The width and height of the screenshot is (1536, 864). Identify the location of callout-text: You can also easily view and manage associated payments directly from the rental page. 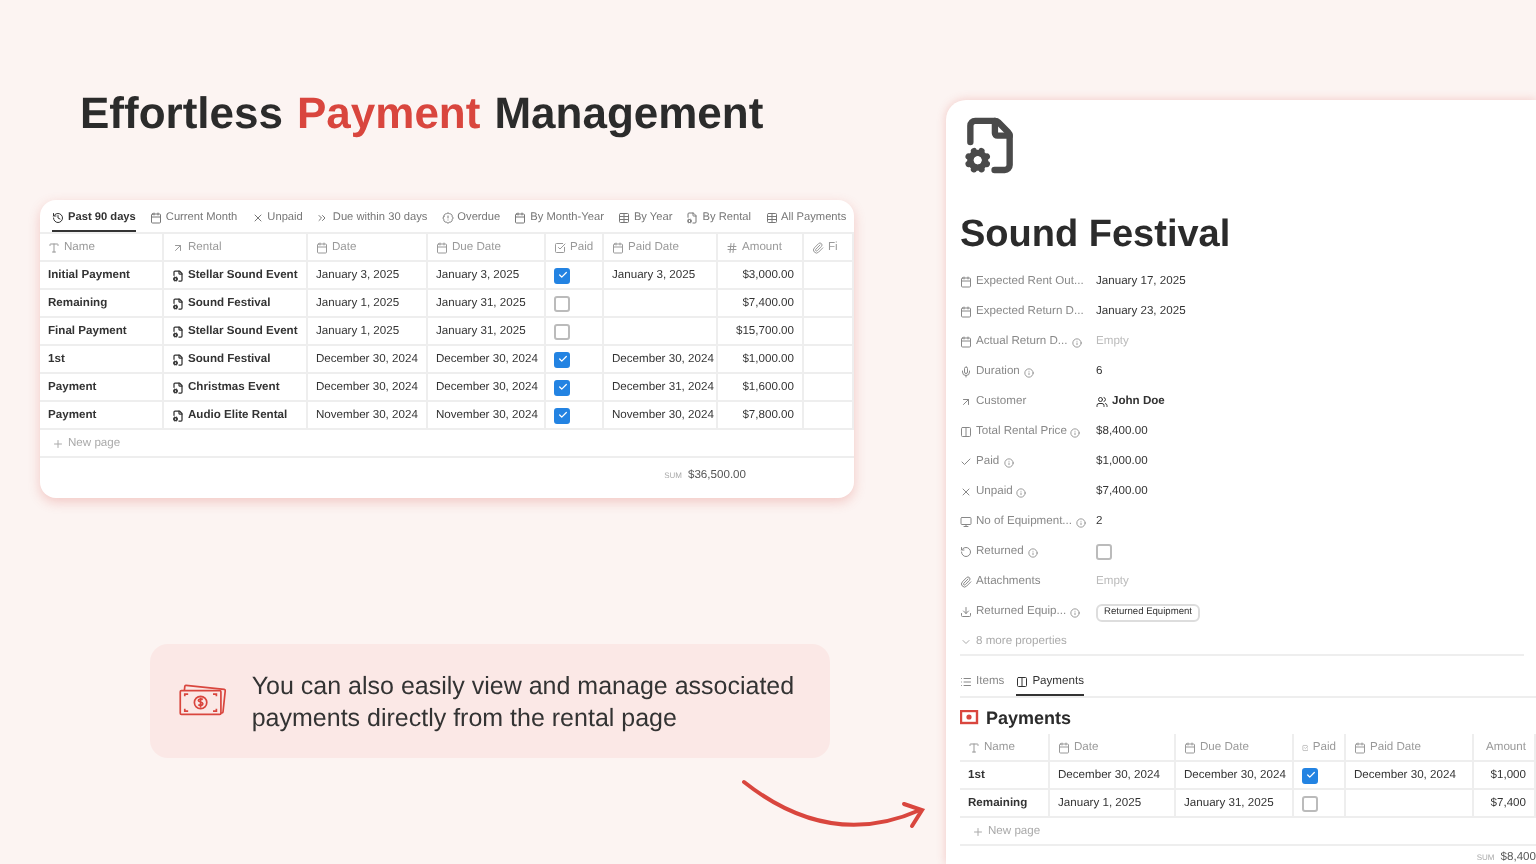
(524, 701).